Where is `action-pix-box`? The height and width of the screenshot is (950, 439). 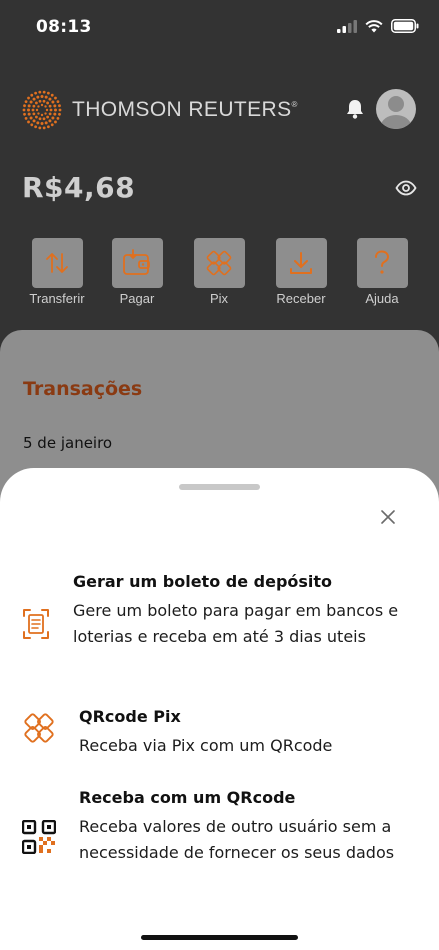 action-pix-box is located at coordinates (219, 263).